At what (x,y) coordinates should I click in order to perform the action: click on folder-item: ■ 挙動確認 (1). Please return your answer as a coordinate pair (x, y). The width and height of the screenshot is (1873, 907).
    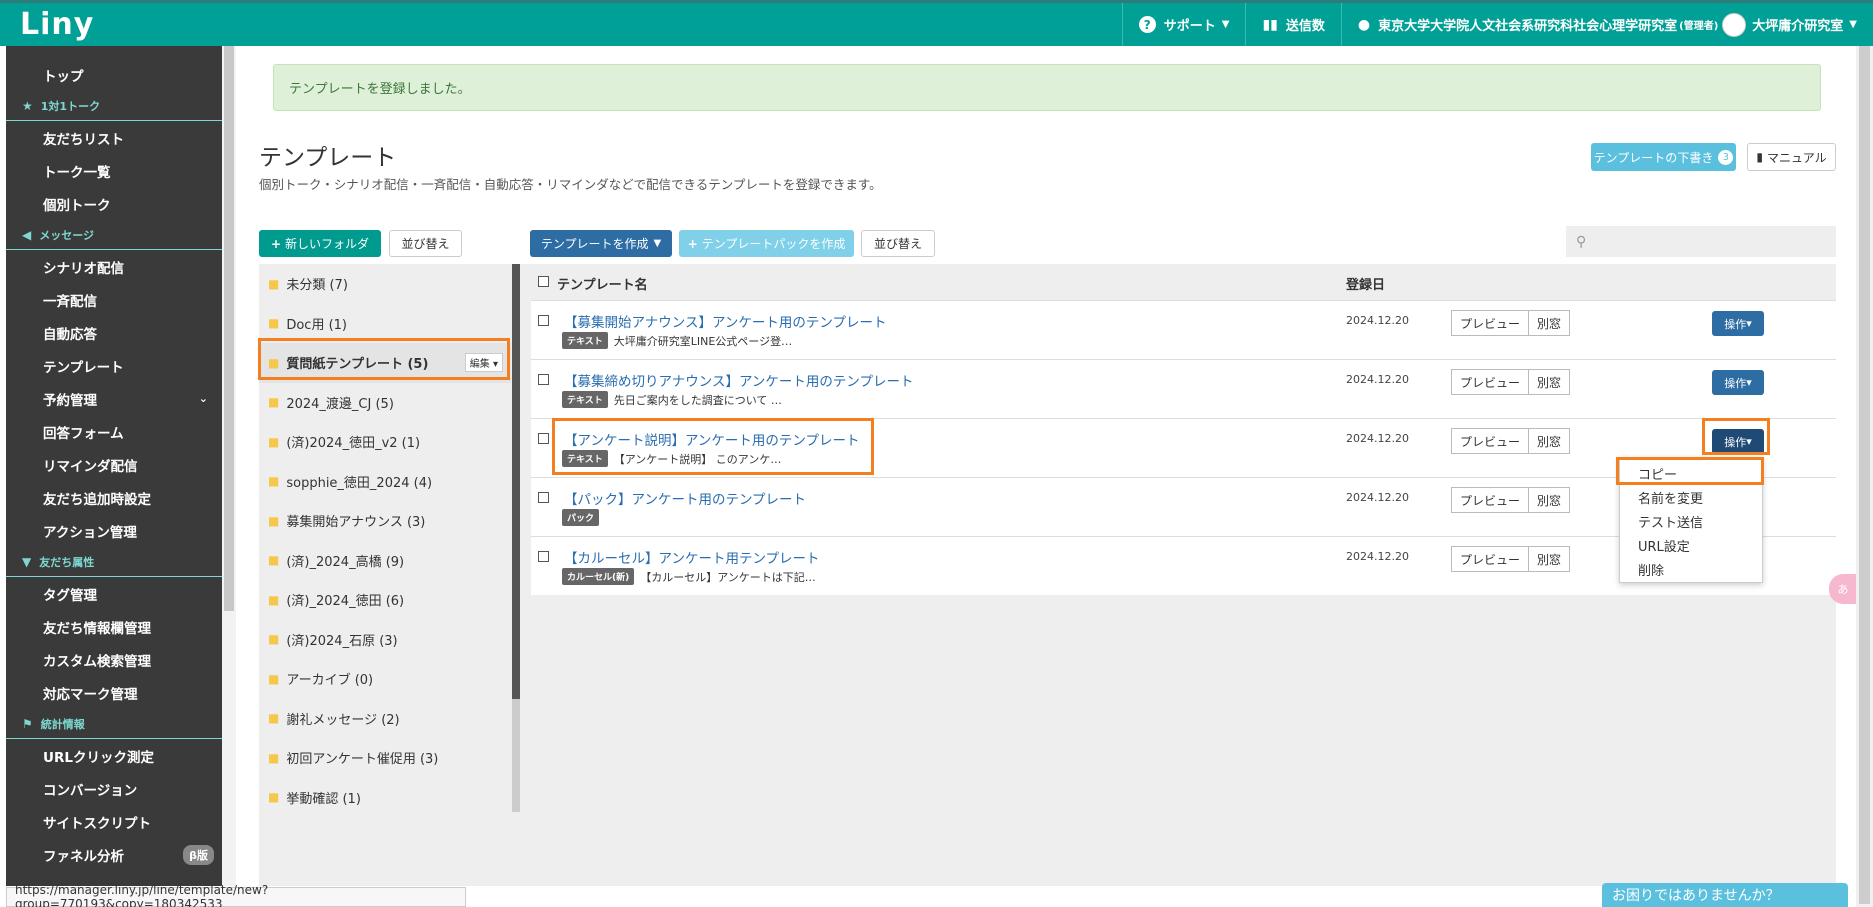
    Looking at the image, I should click on (385, 798).